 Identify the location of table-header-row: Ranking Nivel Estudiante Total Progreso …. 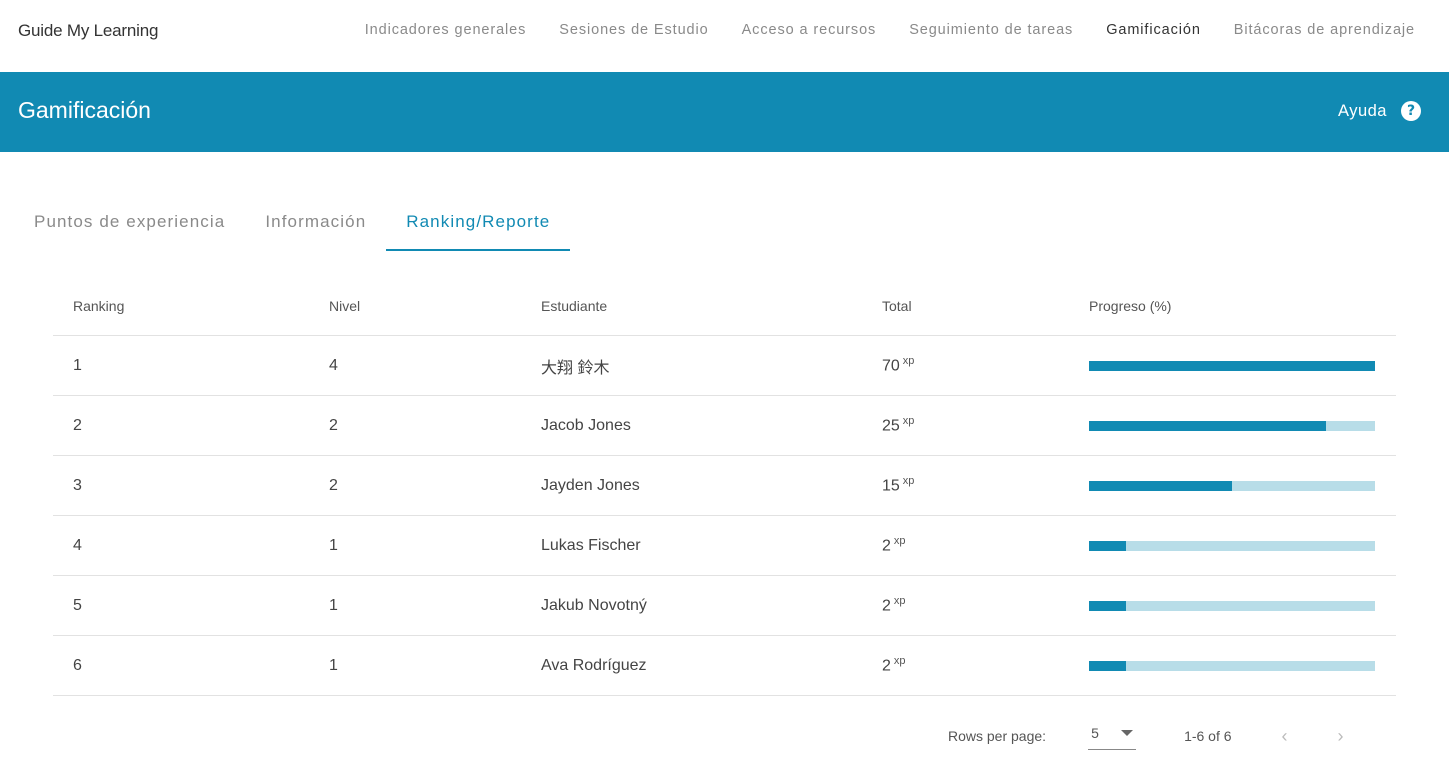
(724, 306).